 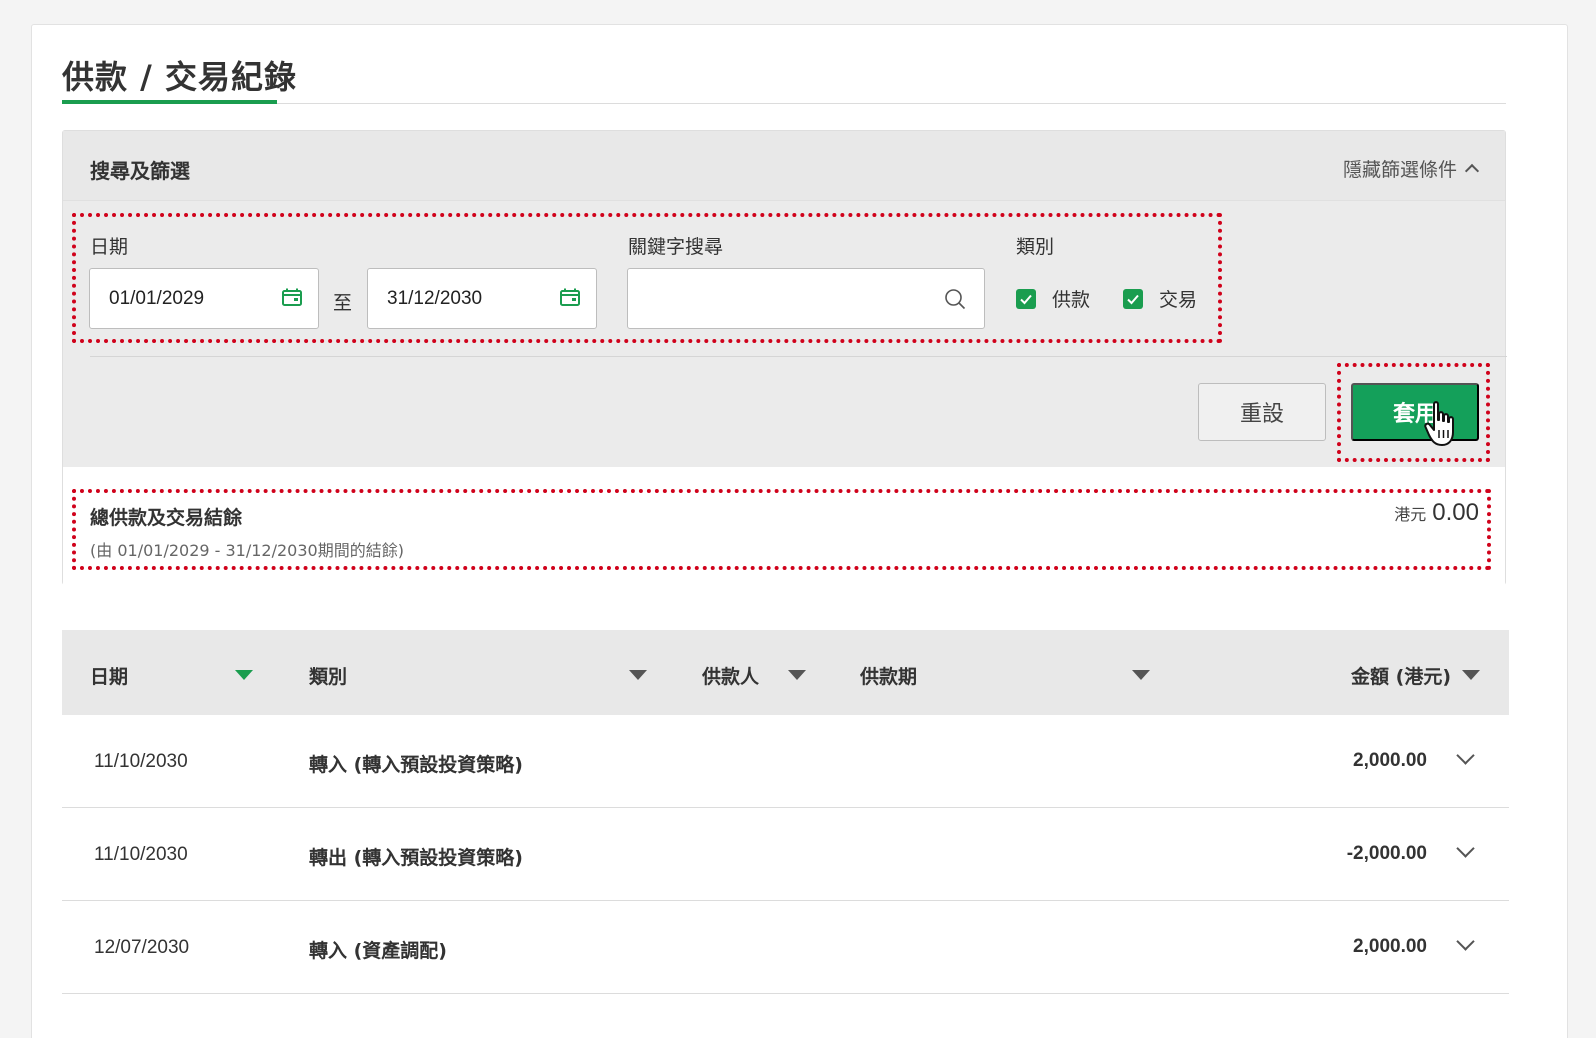 What do you see at coordinates (166, 518) in the screenshot?
I see `summary-title: 總供款及交易結餘` at bounding box center [166, 518].